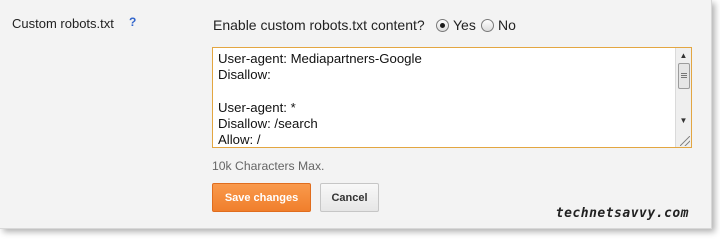 The image size is (720, 240). What do you see at coordinates (464, 25) in the screenshot?
I see `radio-yes-label: Yes` at bounding box center [464, 25].